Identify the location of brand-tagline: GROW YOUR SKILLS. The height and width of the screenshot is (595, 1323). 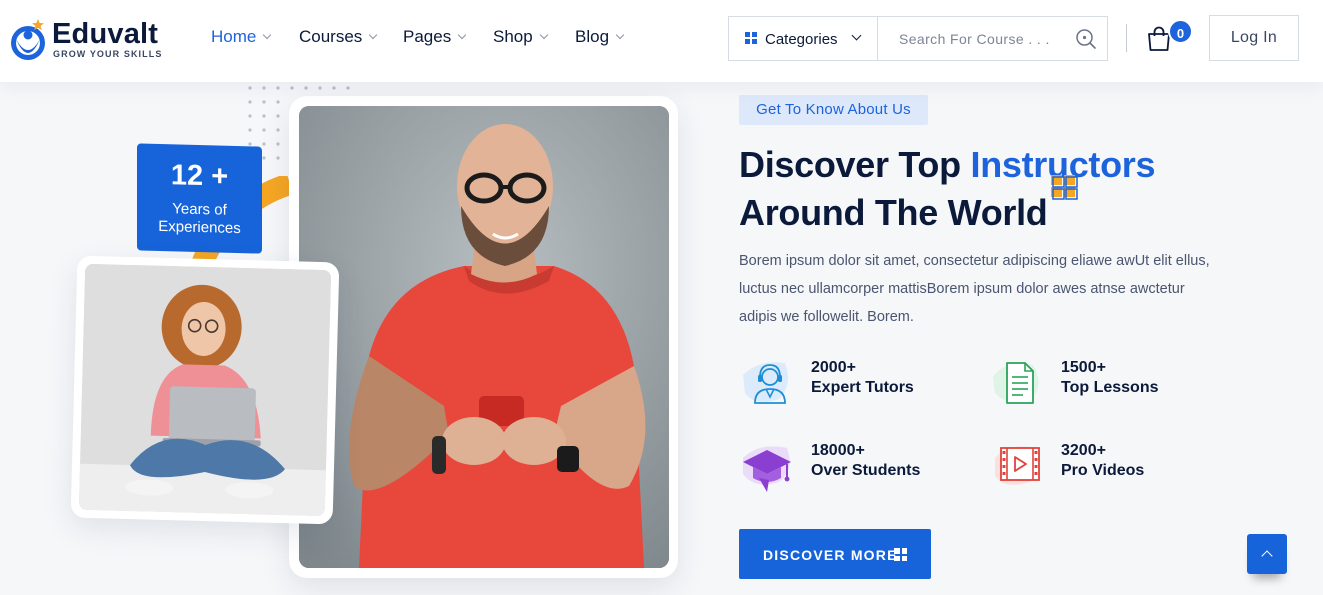
(108, 54).